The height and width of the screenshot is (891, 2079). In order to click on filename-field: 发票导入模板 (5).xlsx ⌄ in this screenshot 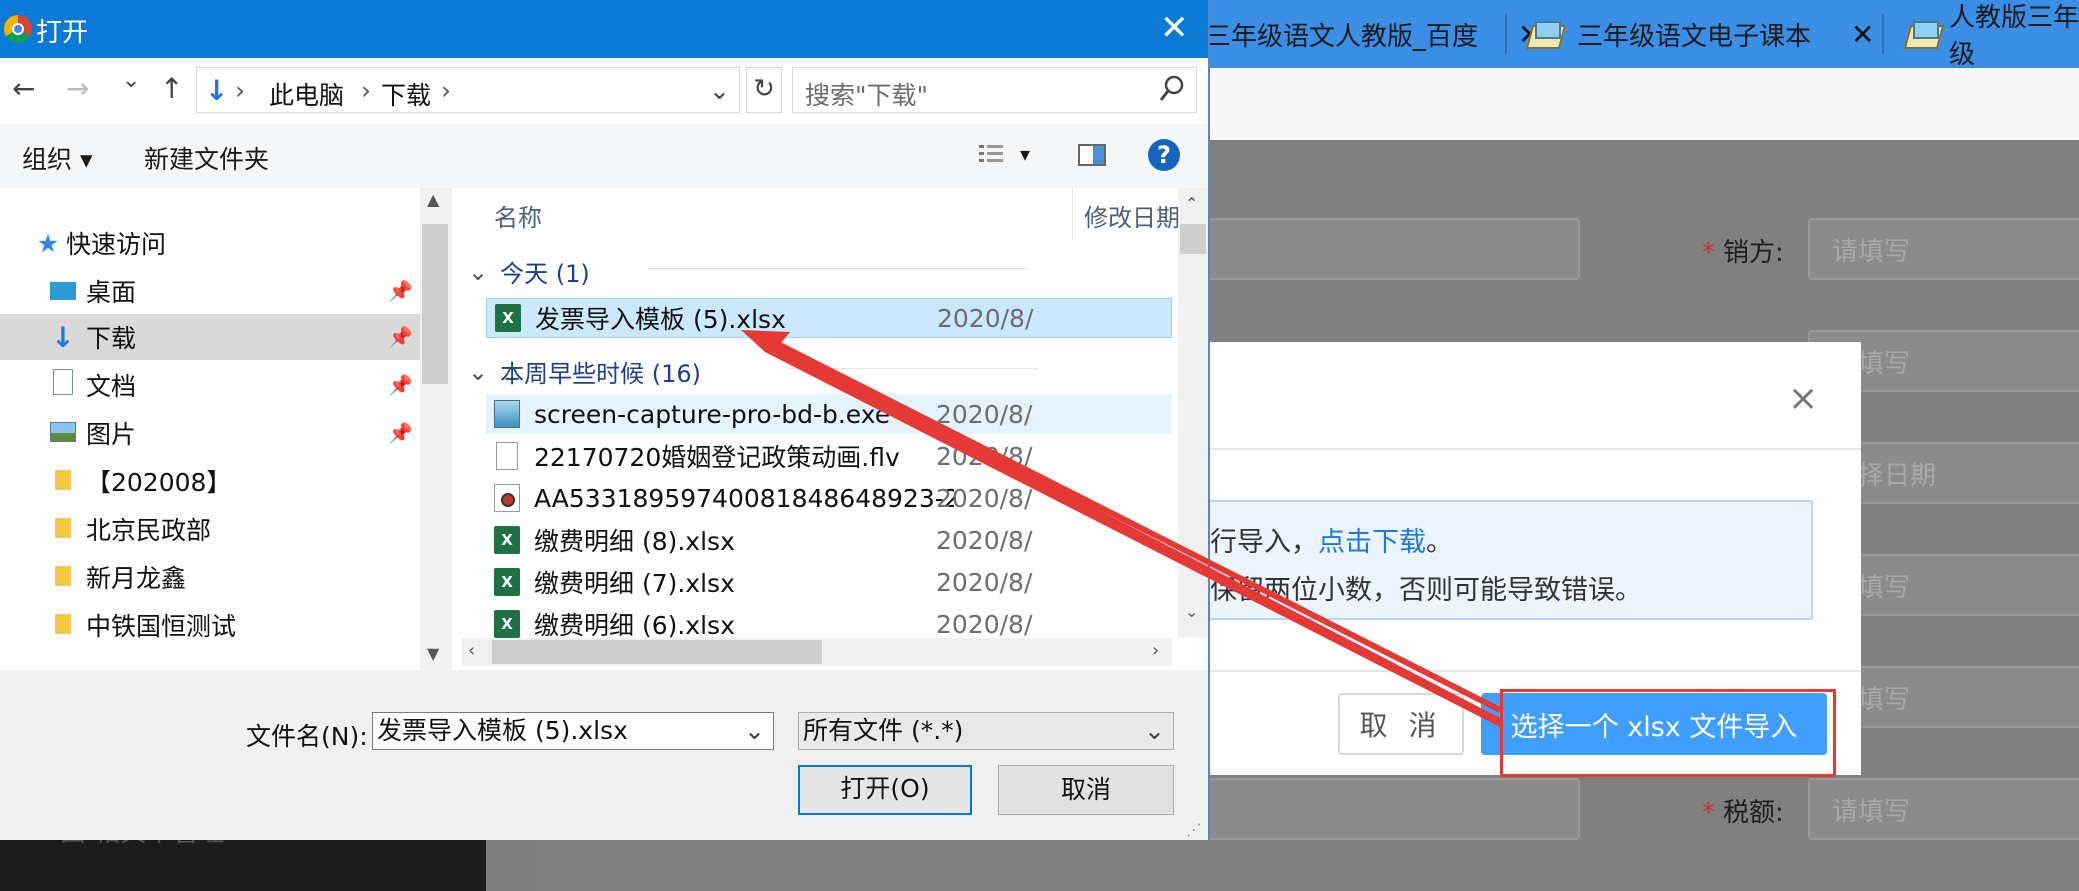, I will do `click(573, 731)`.